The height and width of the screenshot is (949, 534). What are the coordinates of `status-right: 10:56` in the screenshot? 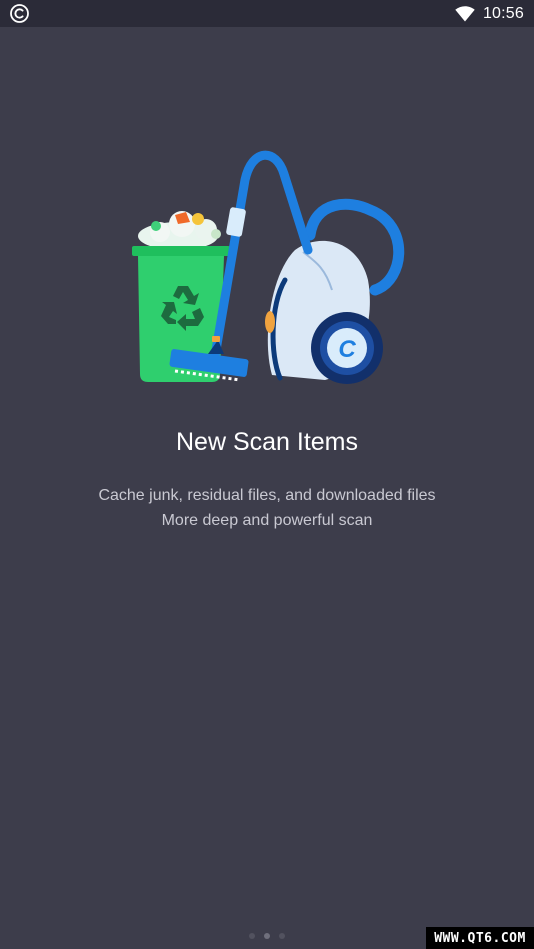 It's located at (489, 13).